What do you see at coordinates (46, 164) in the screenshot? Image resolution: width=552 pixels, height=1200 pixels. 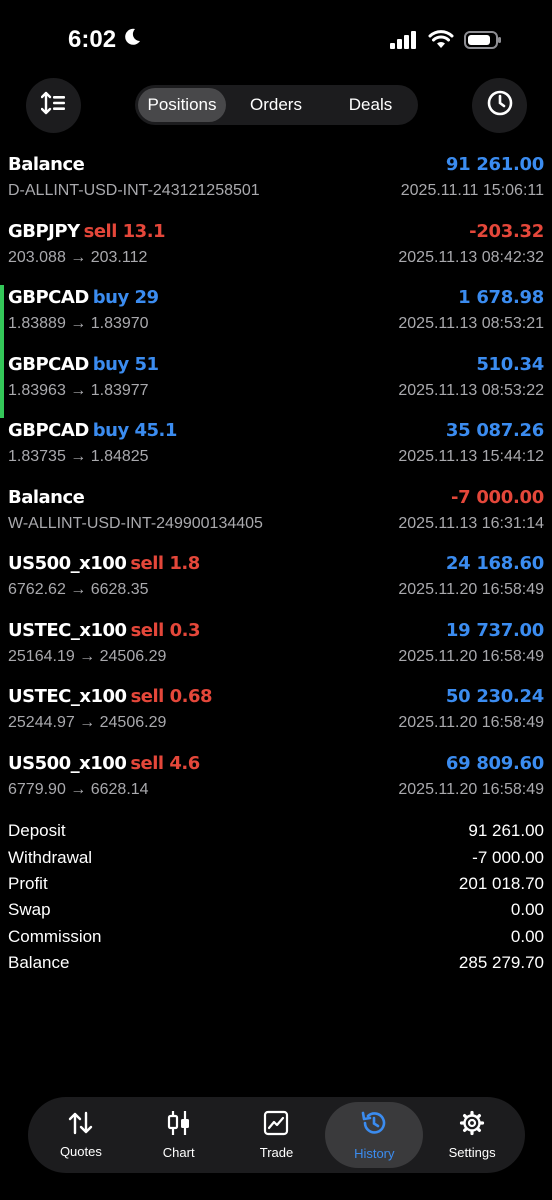 I see `item-symbol: Balance` at bounding box center [46, 164].